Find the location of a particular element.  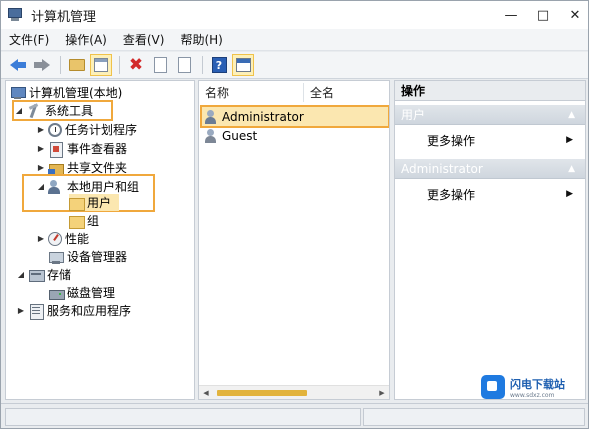

tree-item-performance: ▶ 性能 is located at coordinates (62, 238).